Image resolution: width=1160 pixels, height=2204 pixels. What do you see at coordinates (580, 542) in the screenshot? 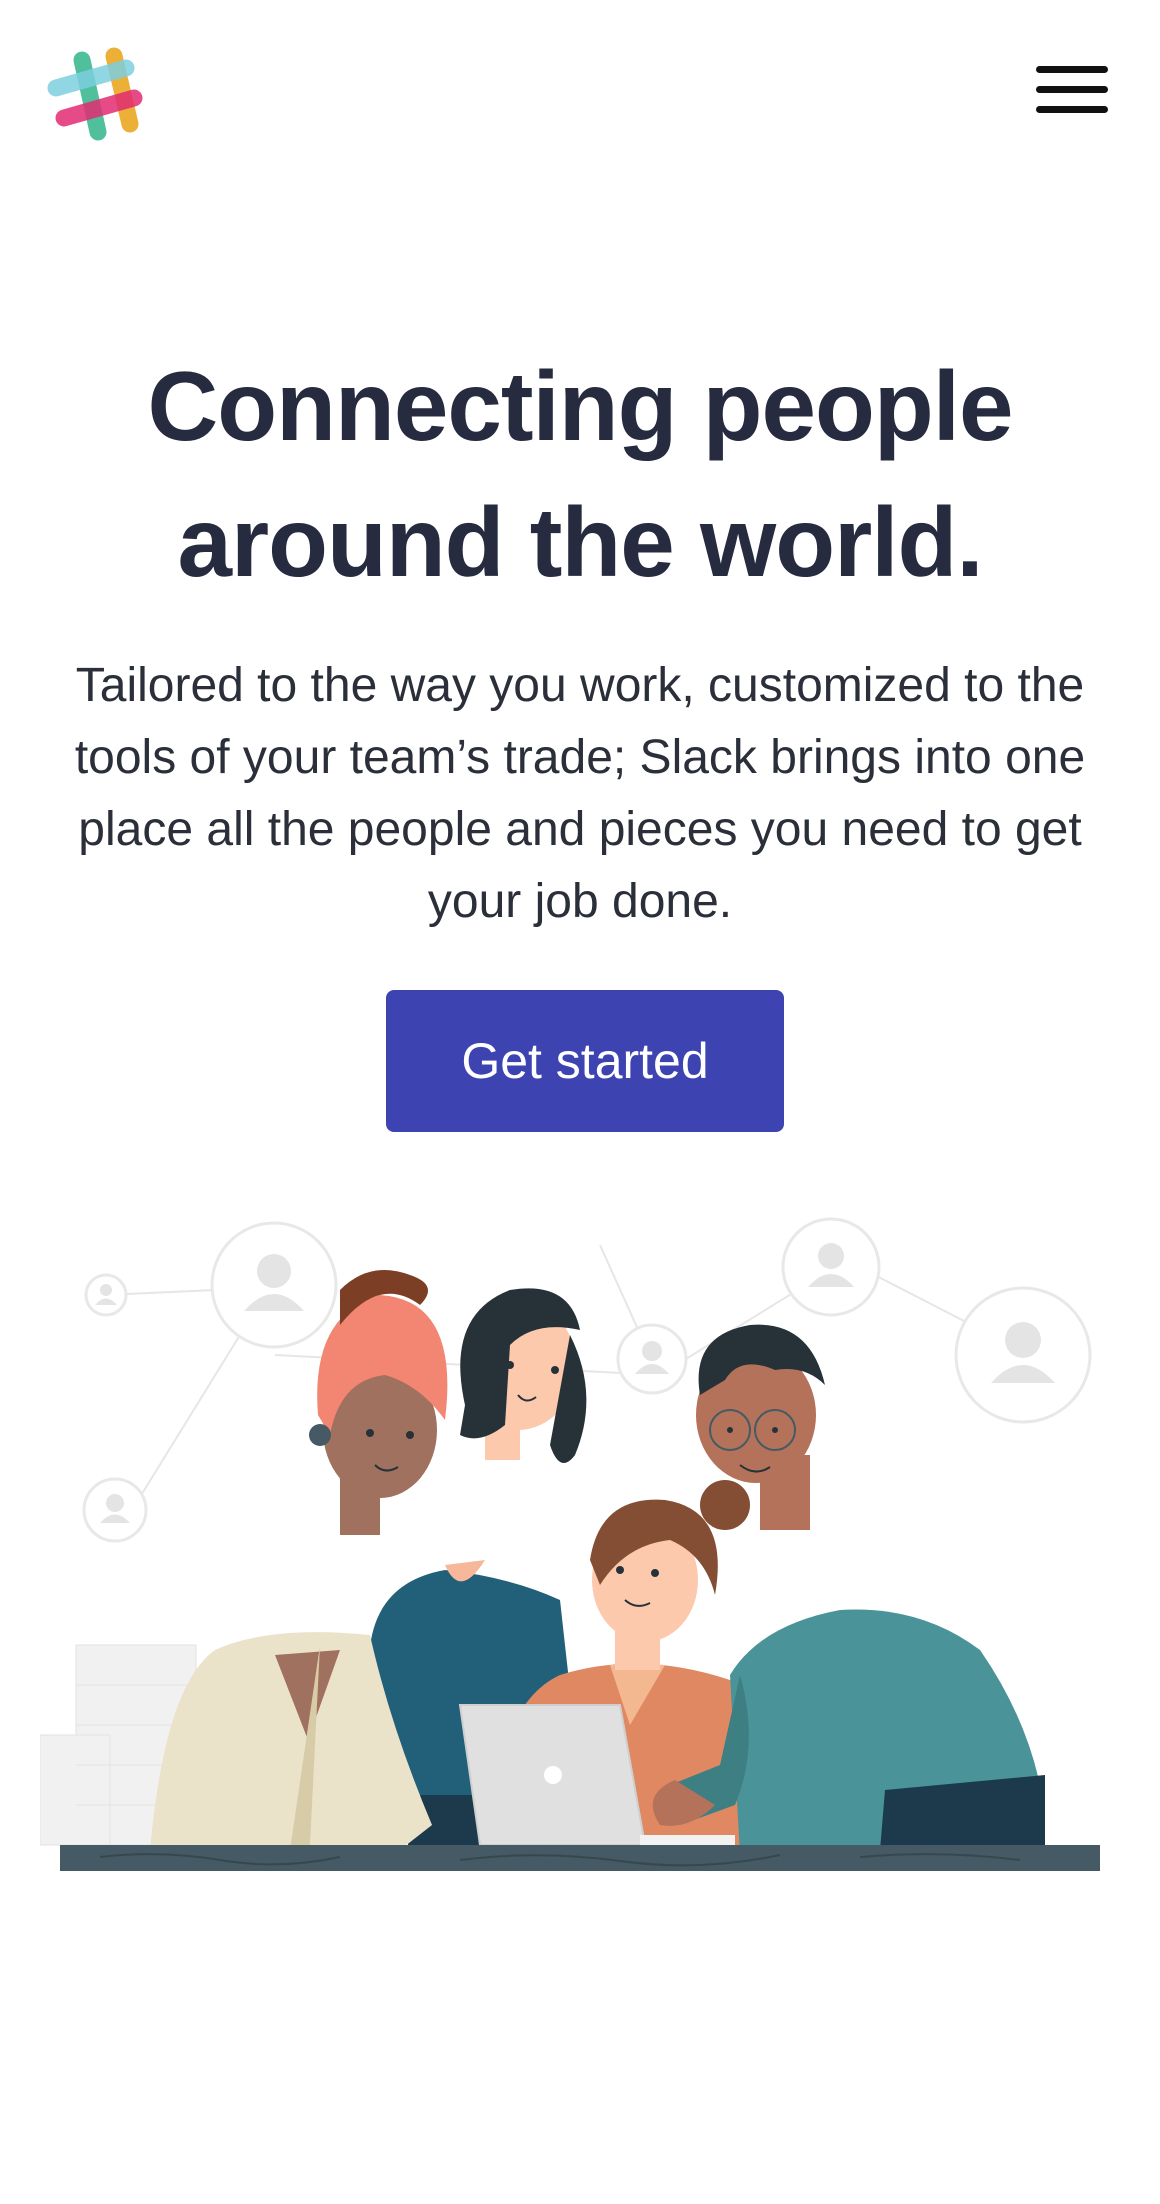
I see `title-line-2: around the world.` at bounding box center [580, 542].